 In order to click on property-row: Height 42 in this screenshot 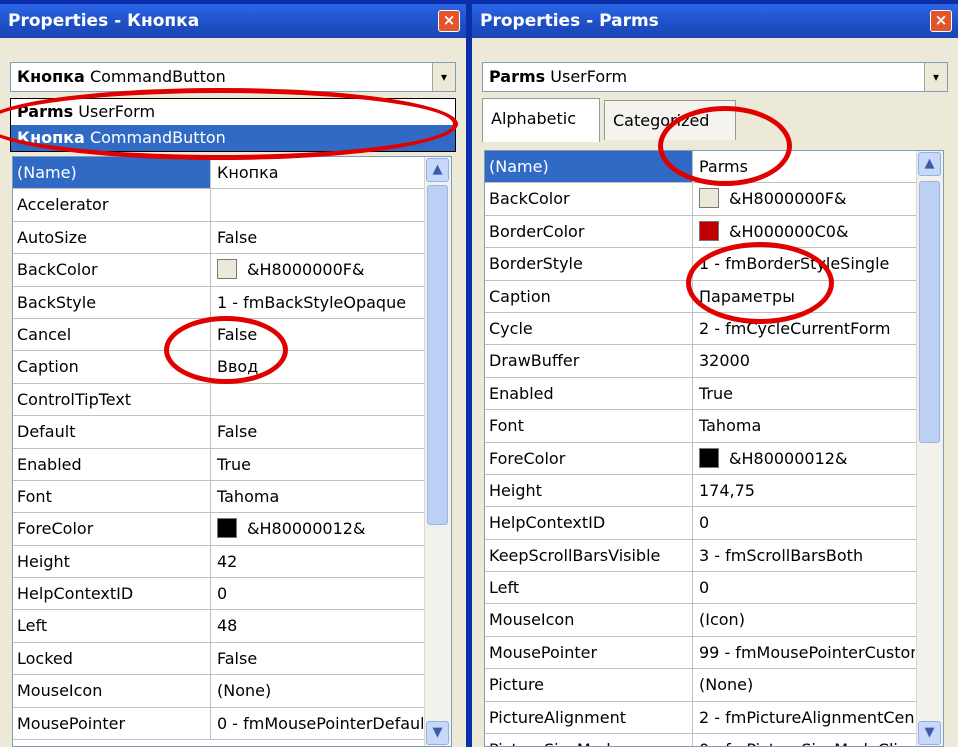, I will do `click(232, 562)`.